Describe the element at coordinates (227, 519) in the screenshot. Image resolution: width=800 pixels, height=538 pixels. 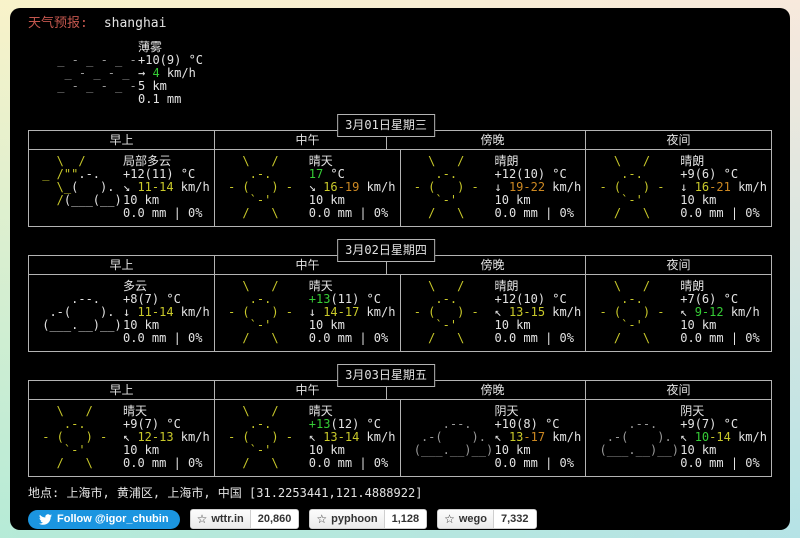
I see `badge-label: wttr.in` at that location.